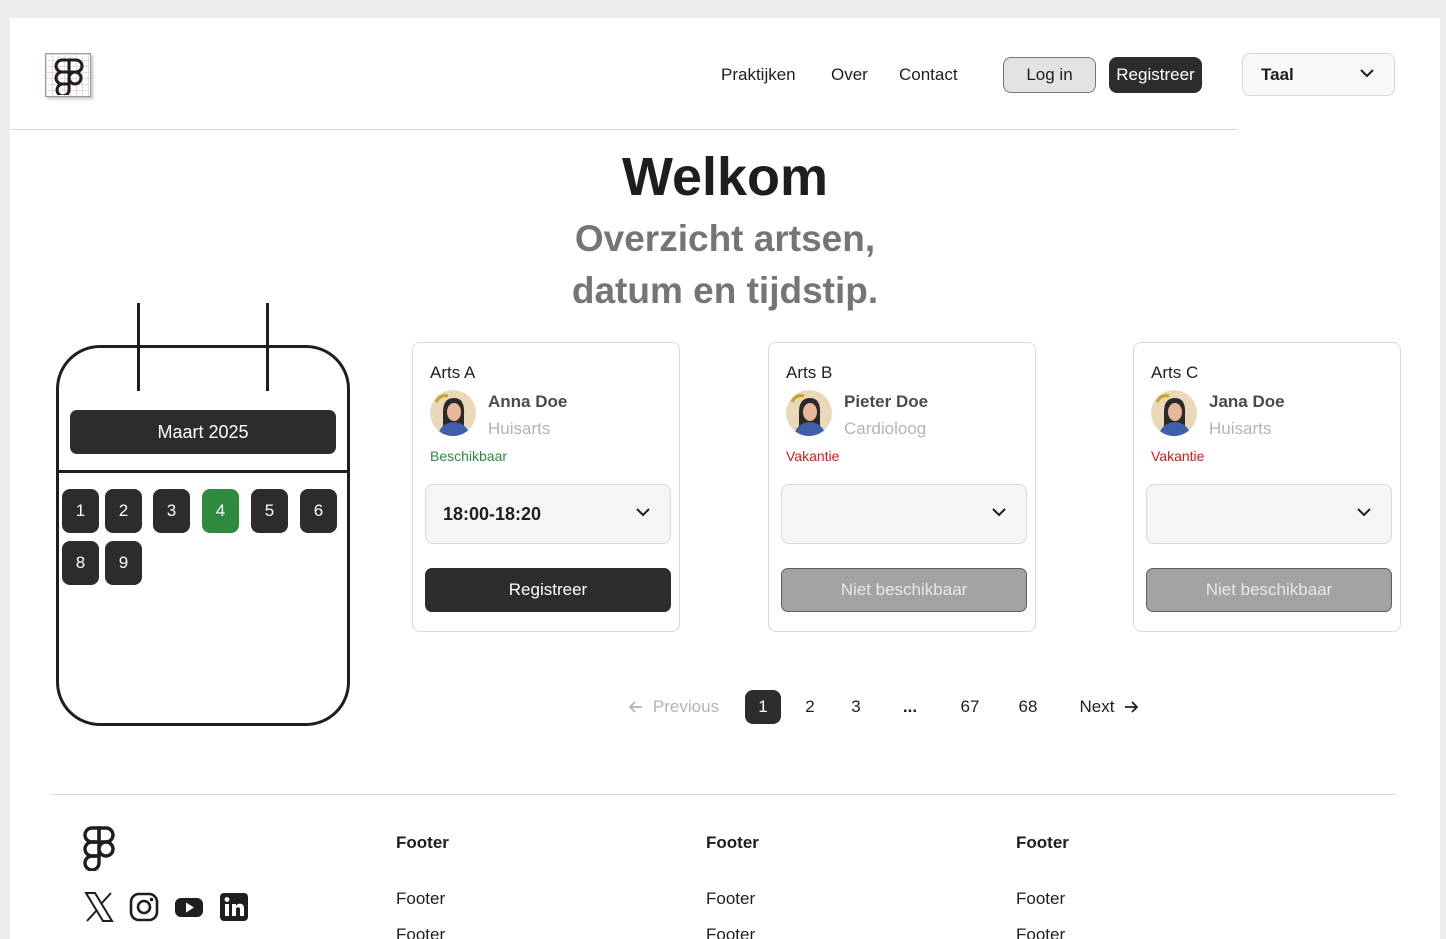  I want to click on pagination-next-label: Next, so click(1097, 706).